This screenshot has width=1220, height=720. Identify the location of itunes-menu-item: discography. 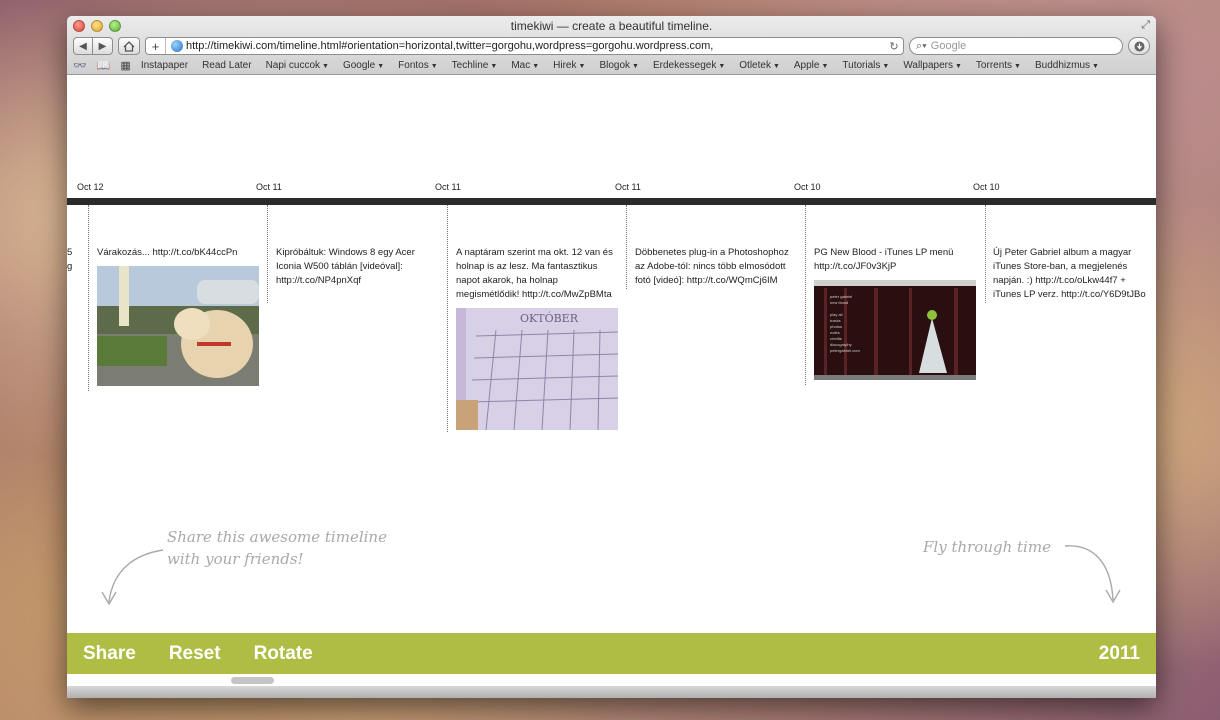
(841, 344).